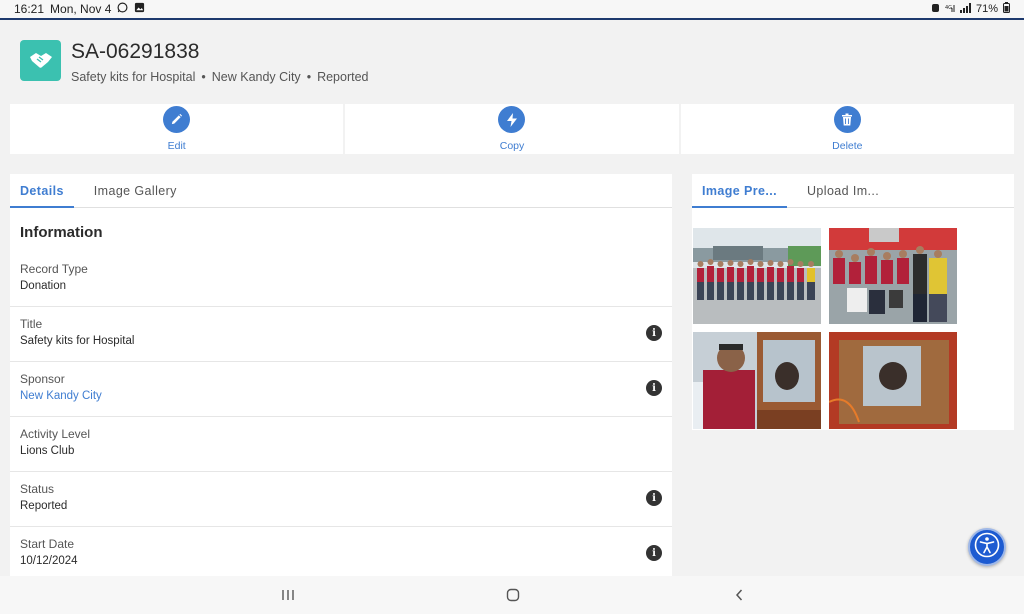 The width and height of the screenshot is (1024, 614). What do you see at coordinates (61, 232) in the screenshot?
I see `section-title: Information` at bounding box center [61, 232].